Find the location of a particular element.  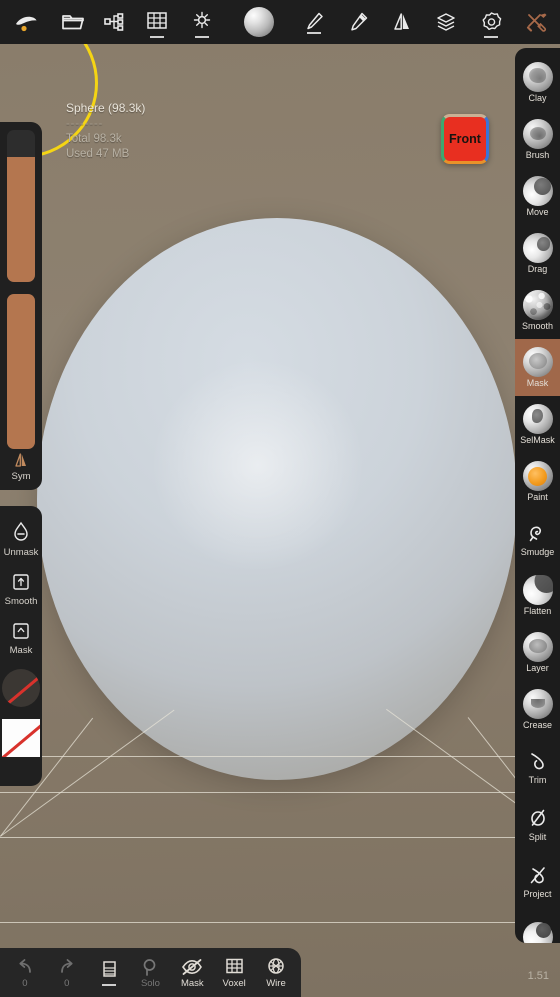

tool-mask: Mask is located at coordinates (537, 367).